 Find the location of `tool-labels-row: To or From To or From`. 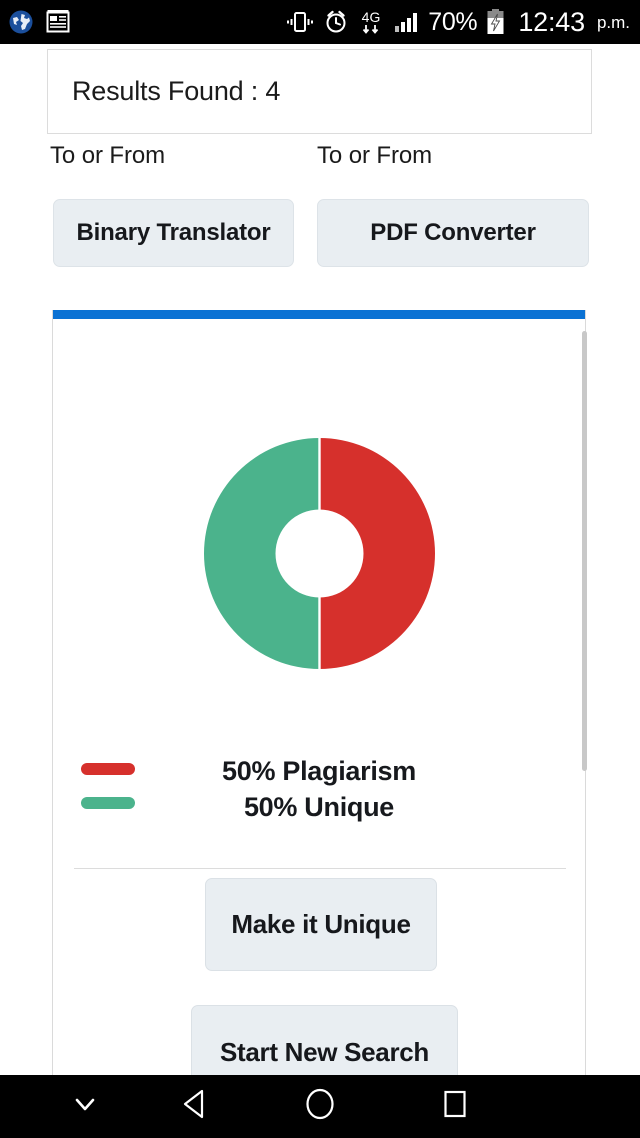

tool-labels-row: To or From To or From is located at coordinates (320, 162).